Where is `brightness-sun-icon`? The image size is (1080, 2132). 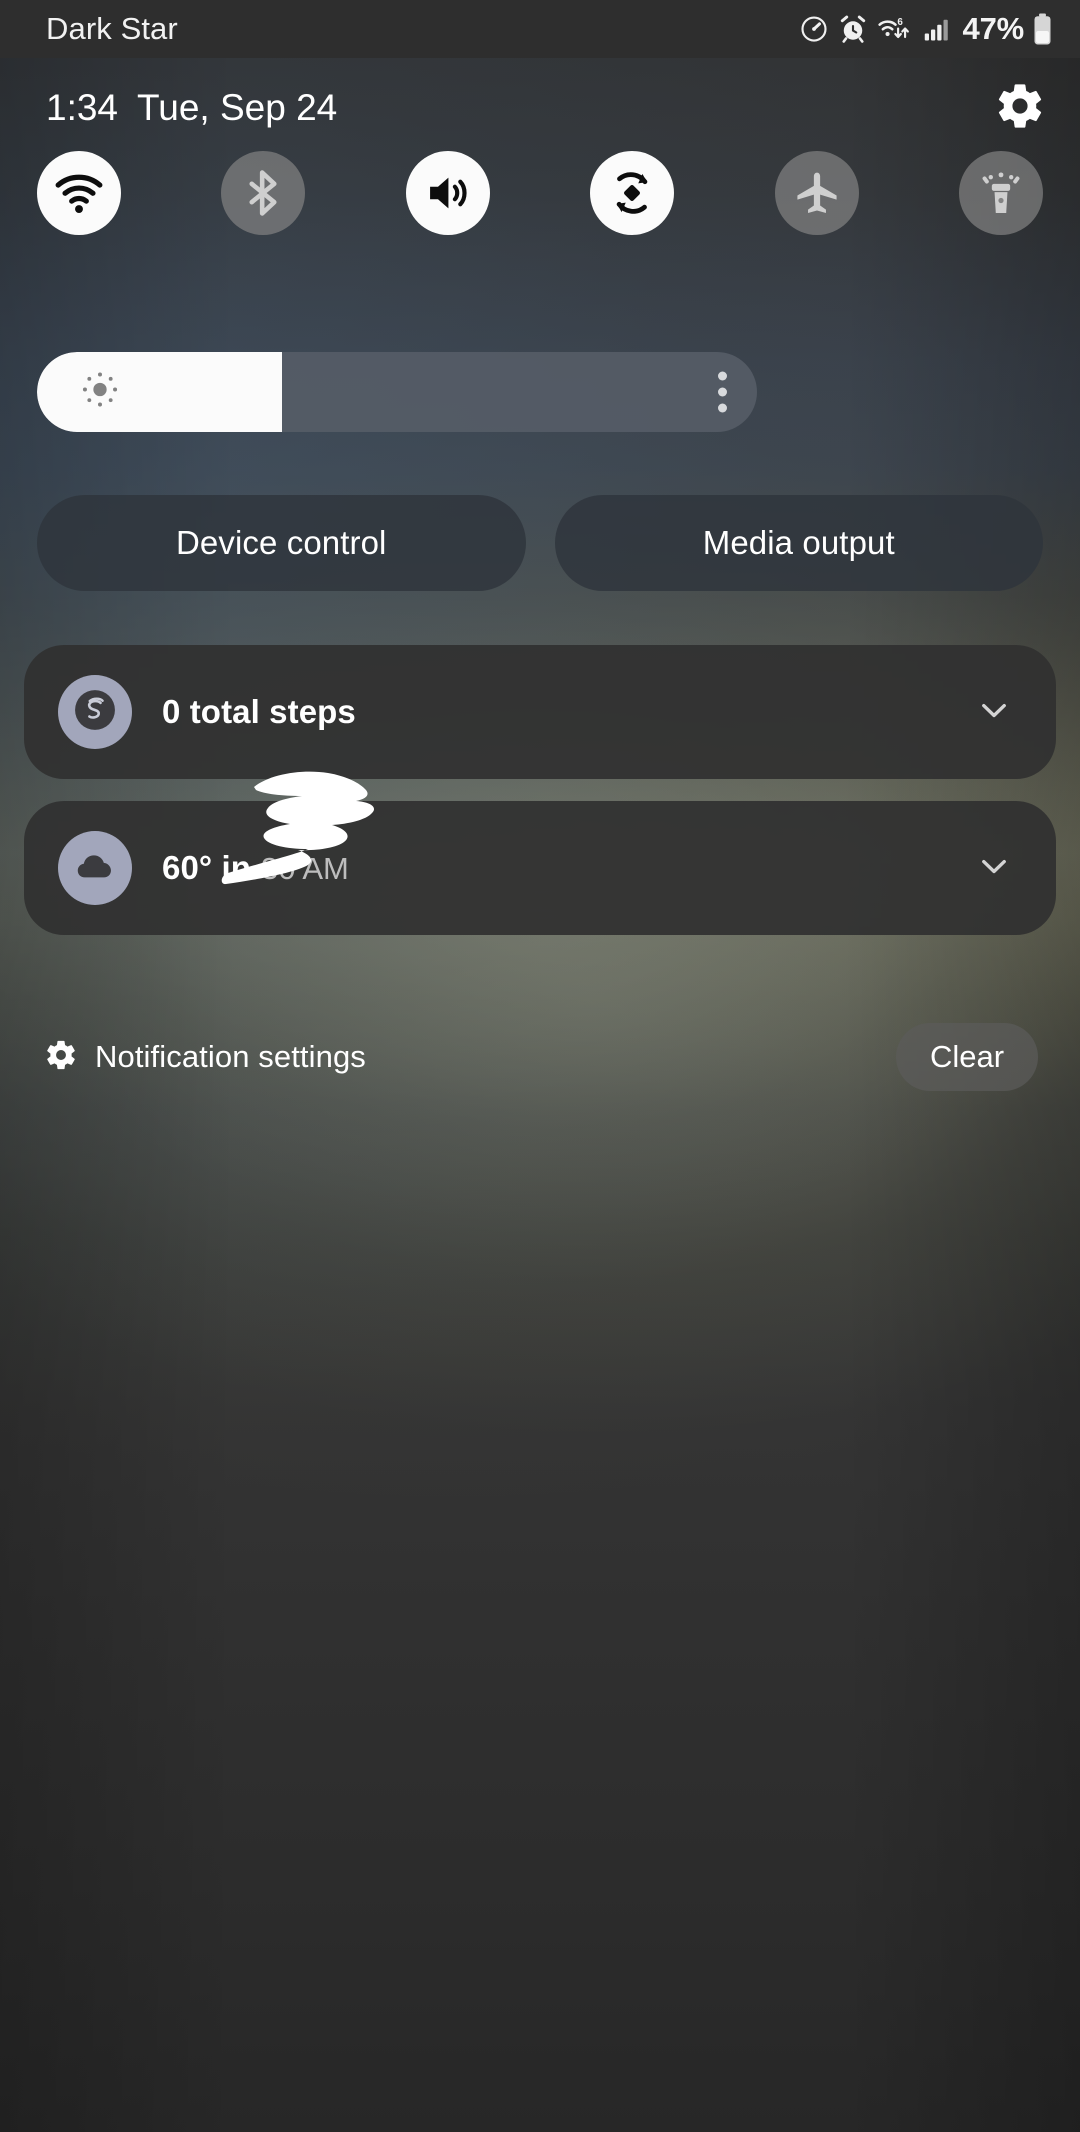 brightness-sun-icon is located at coordinates (100, 392).